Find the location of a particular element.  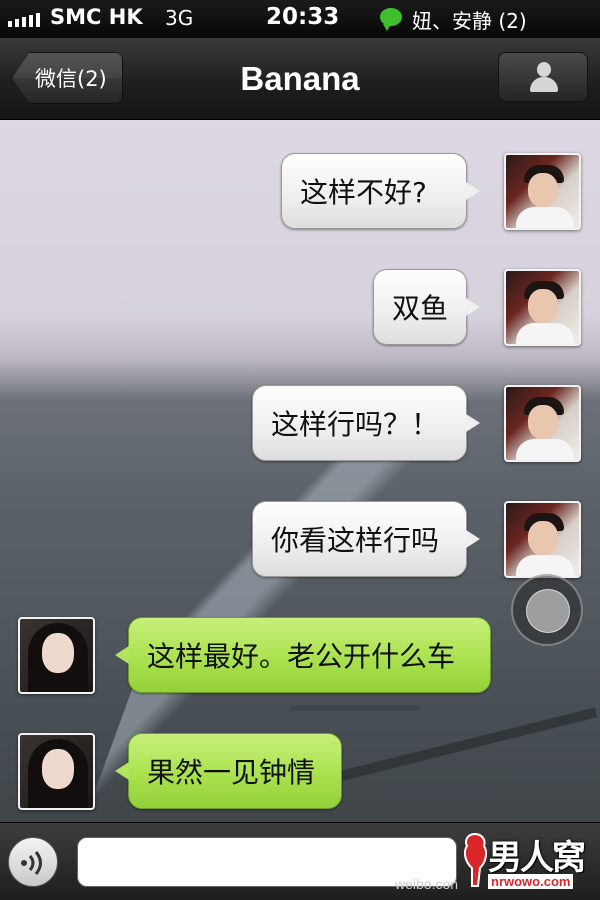

status-bar: SMC HK 3G 20:33 妞、安静 (2) is located at coordinates (300, 19).